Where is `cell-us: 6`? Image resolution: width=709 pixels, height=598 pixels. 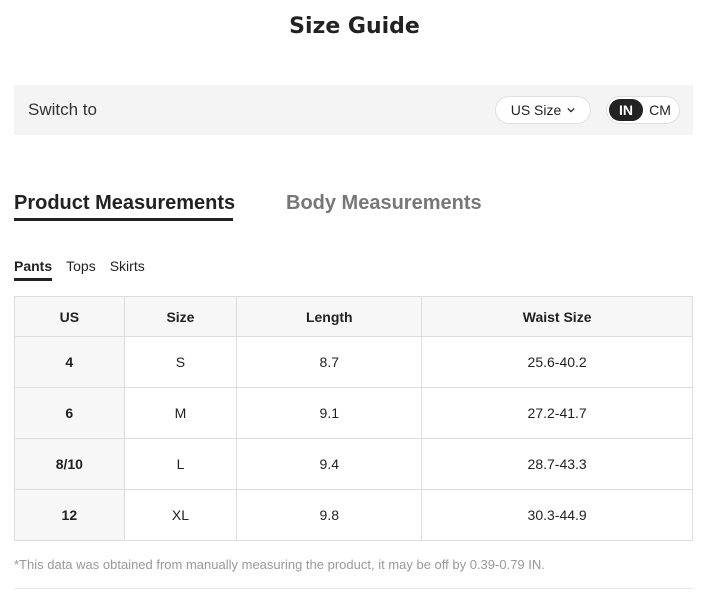 cell-us: 6 is located at coordinates (69, 413).